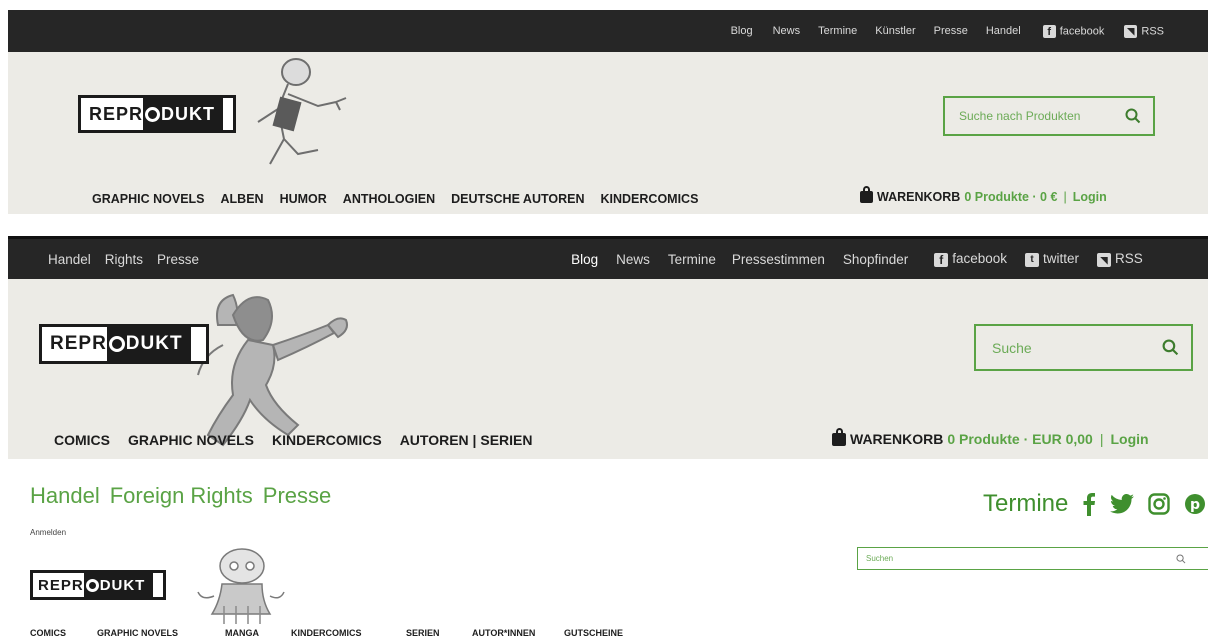 Image resolution: width=1208 pixels, height=639 pixels. I want to click on v1-nav-kindercomics: KINDERCOMICS, so click(650, 199).